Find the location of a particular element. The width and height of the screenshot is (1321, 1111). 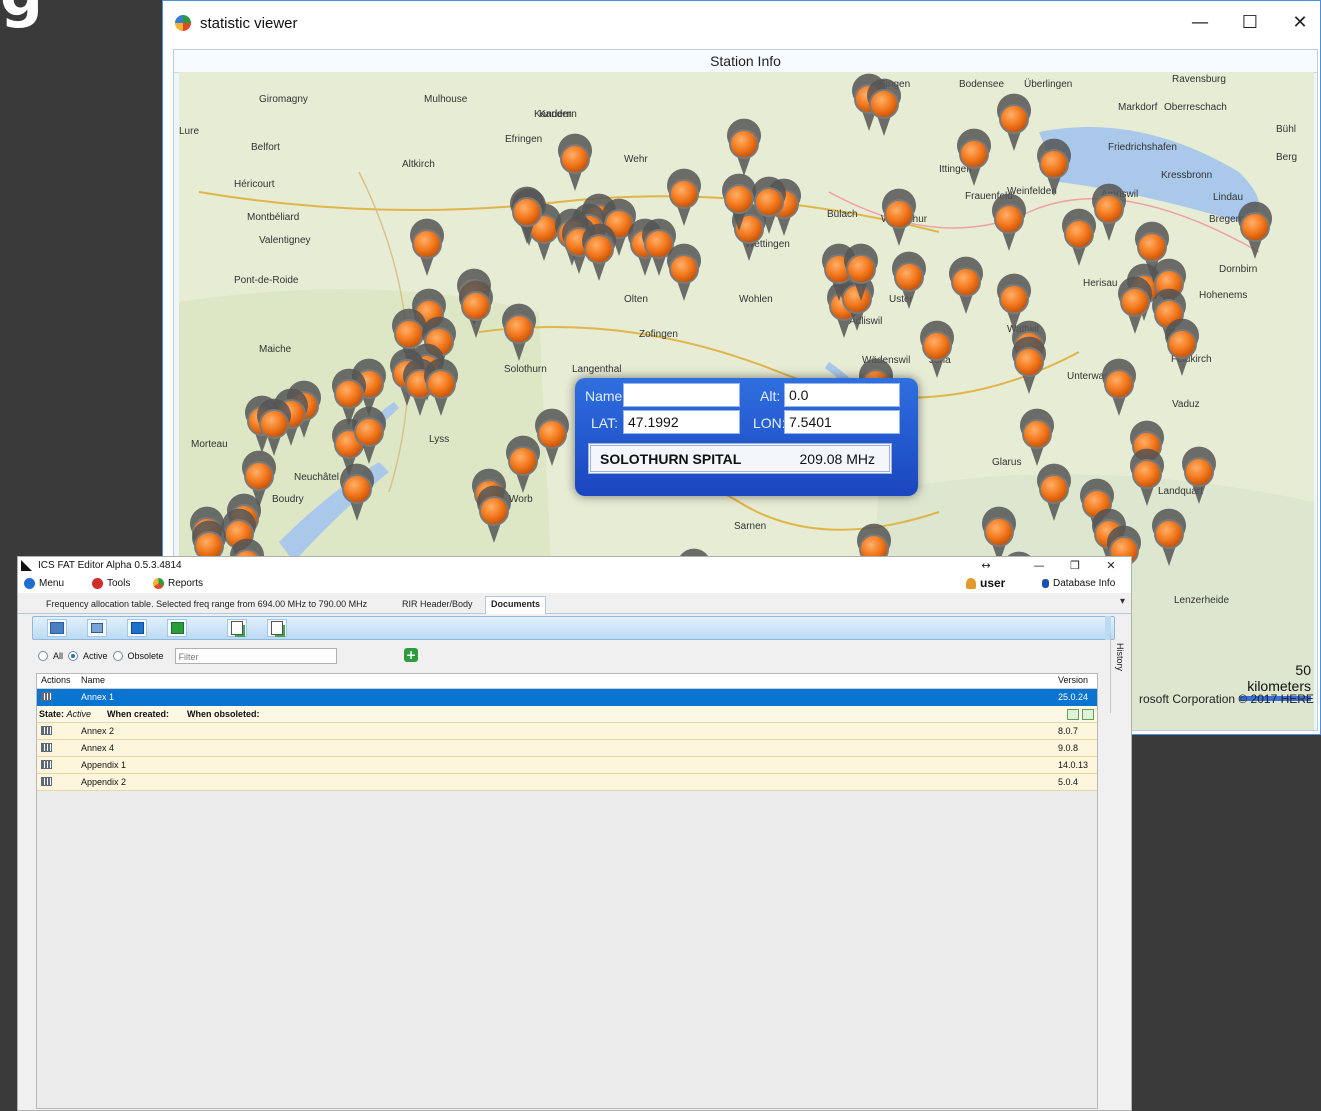

map-place-label: Olten is located at coordinates (636, 299).